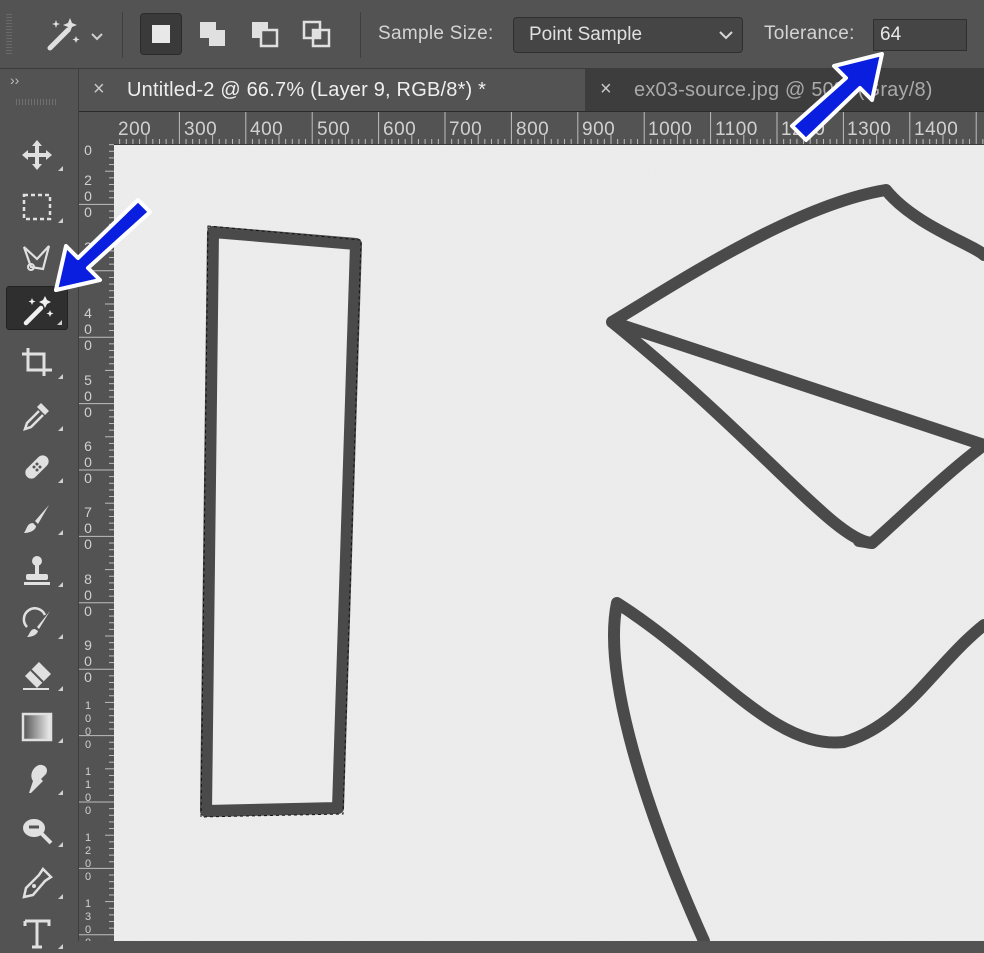  What do you see at coordinates (88, 857) in the screenshot?
I see `ruler-label: 1200` at bounding box center [88, 857].